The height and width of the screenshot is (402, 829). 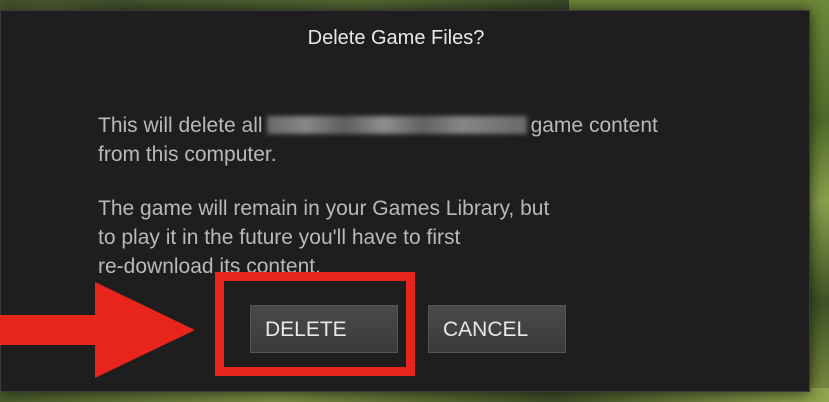 I want to click on message-line-2: from this computer., so click(x=187, y=154).